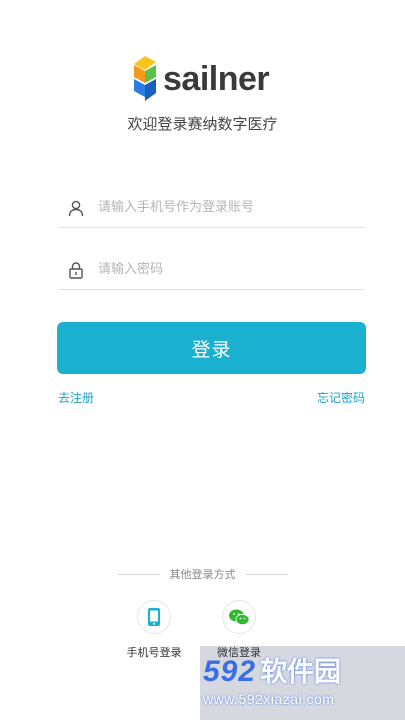 The height and width of the screenshot is (720, 405). I want to click on divider-line-left, so click(138, 574).